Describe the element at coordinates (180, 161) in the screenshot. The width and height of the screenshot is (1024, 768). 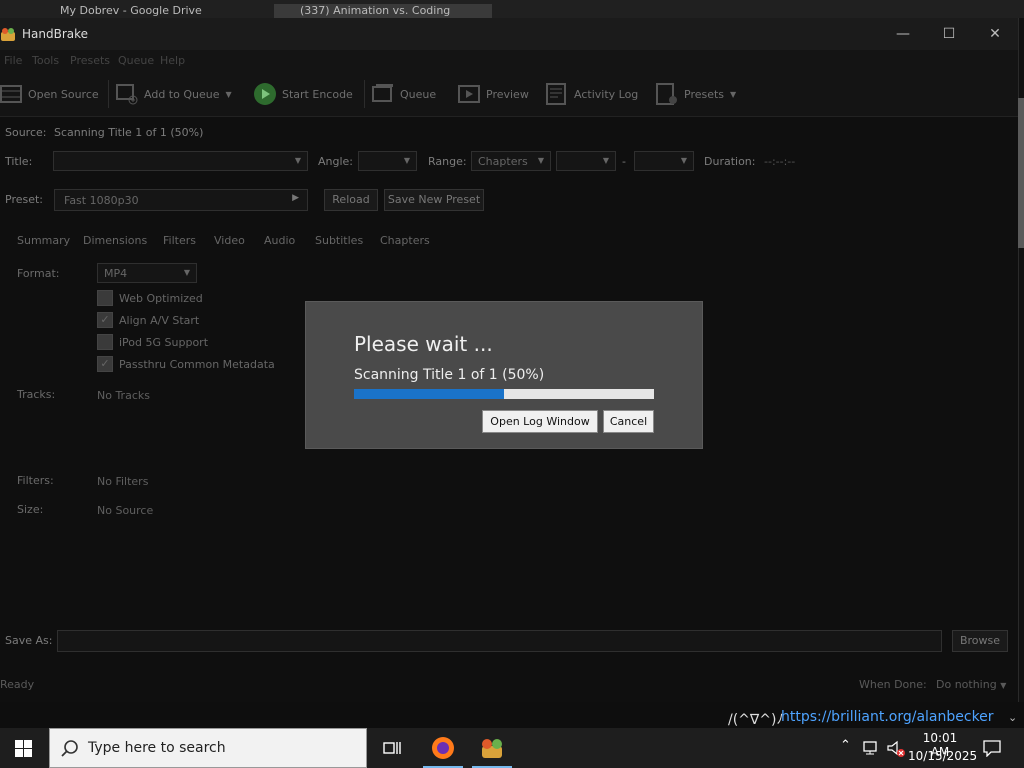
I see `title-dropdown: ▼` at that location.